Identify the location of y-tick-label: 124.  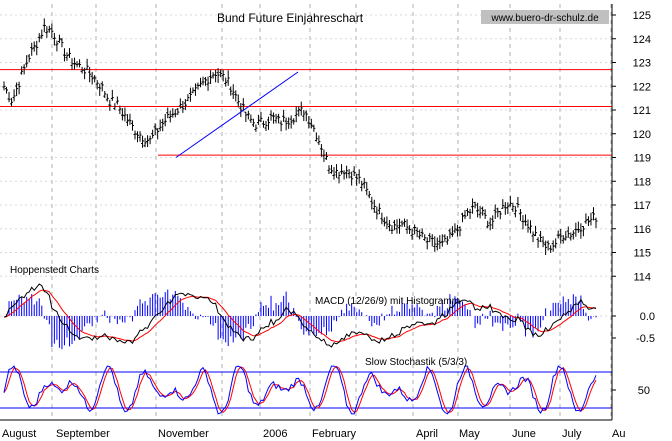
(642, 40).